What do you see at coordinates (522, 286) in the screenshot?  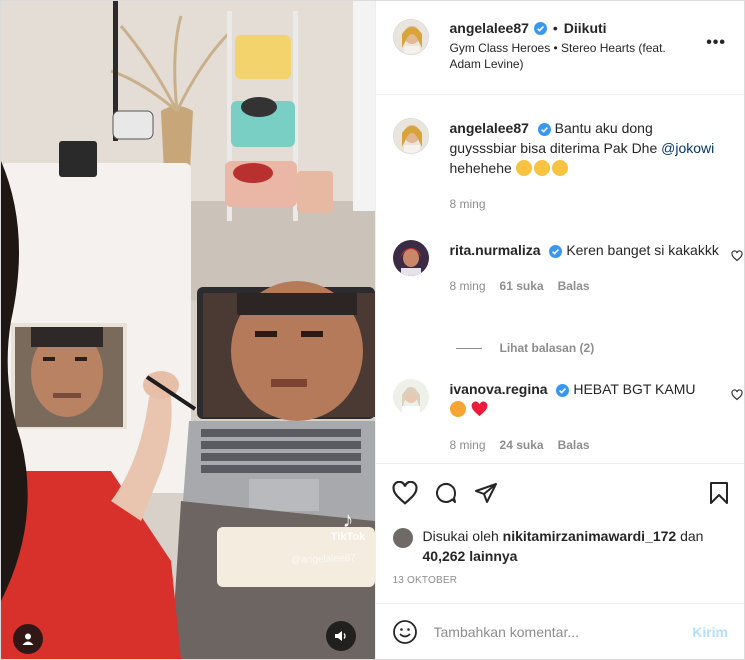 I see `comment-likes-count: 61 suka` at bounding box center [522, 286].